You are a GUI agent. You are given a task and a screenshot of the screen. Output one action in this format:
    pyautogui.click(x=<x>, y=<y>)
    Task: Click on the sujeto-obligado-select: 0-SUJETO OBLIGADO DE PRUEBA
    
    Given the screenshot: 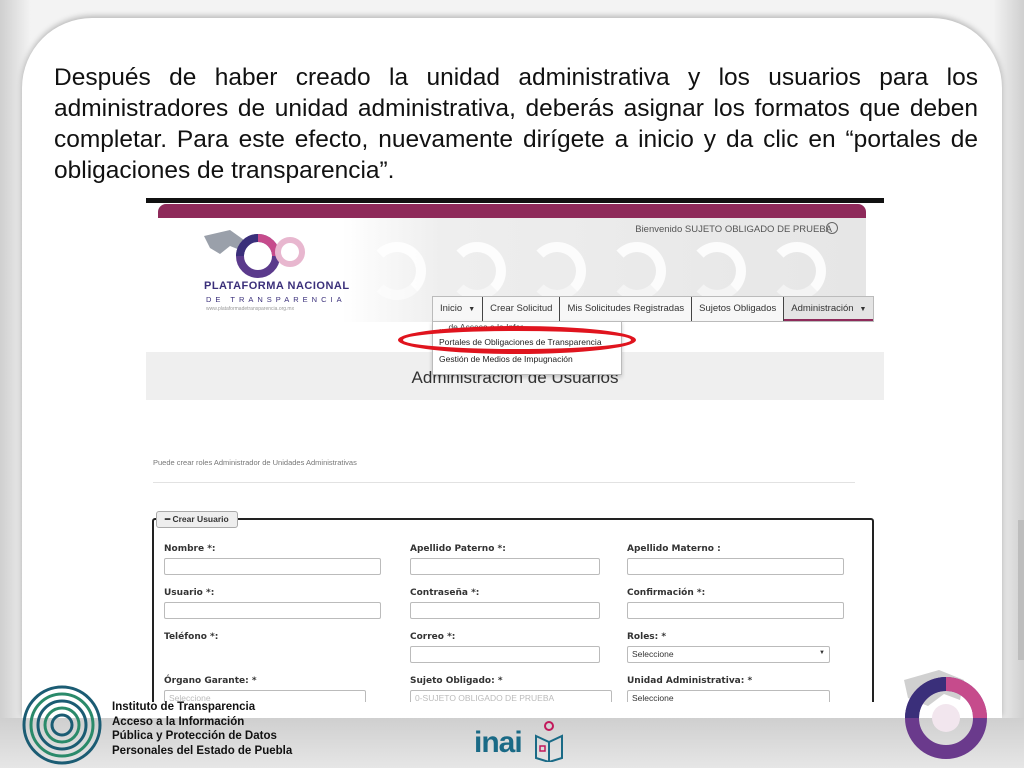 What is the action you would take?
    pyautogui.click(x=511, y=696)
    